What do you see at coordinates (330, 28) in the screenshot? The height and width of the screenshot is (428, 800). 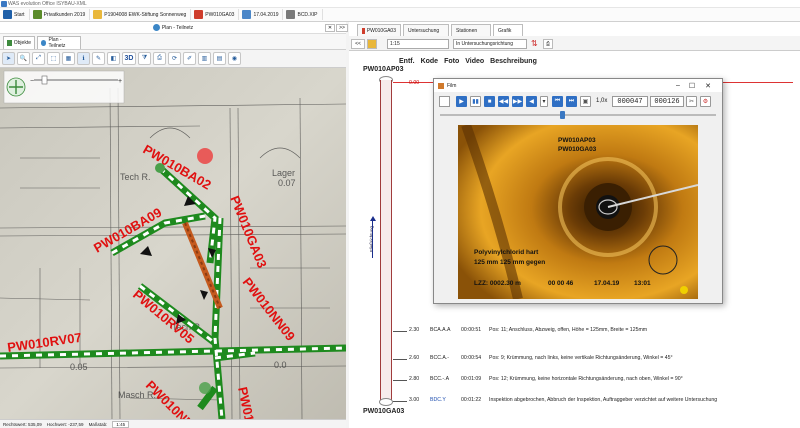 I see `collapse-left-button: ✕` at bounding box center [330, 28].